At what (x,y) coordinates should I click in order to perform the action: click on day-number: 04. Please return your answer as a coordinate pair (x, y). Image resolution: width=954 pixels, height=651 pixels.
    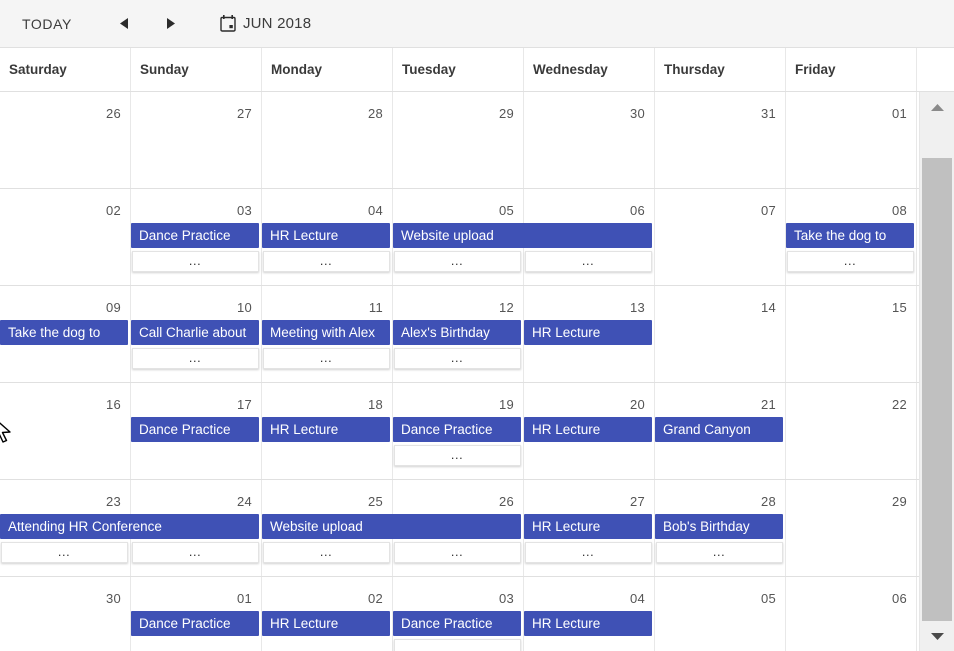
    Looking at the image, I should click on (637, 598).